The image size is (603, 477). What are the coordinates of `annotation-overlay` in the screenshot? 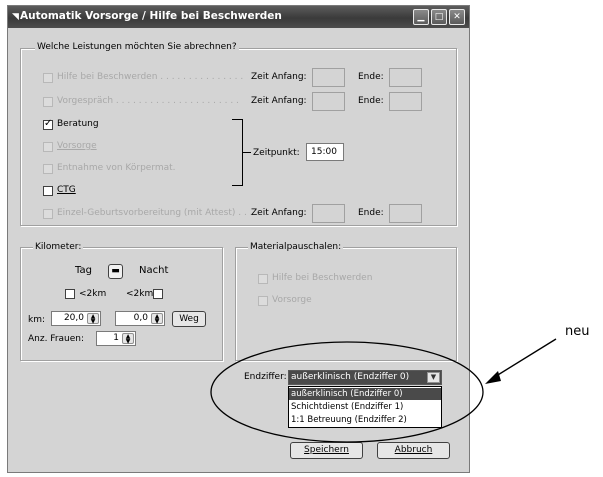 It's located at (383, 390).